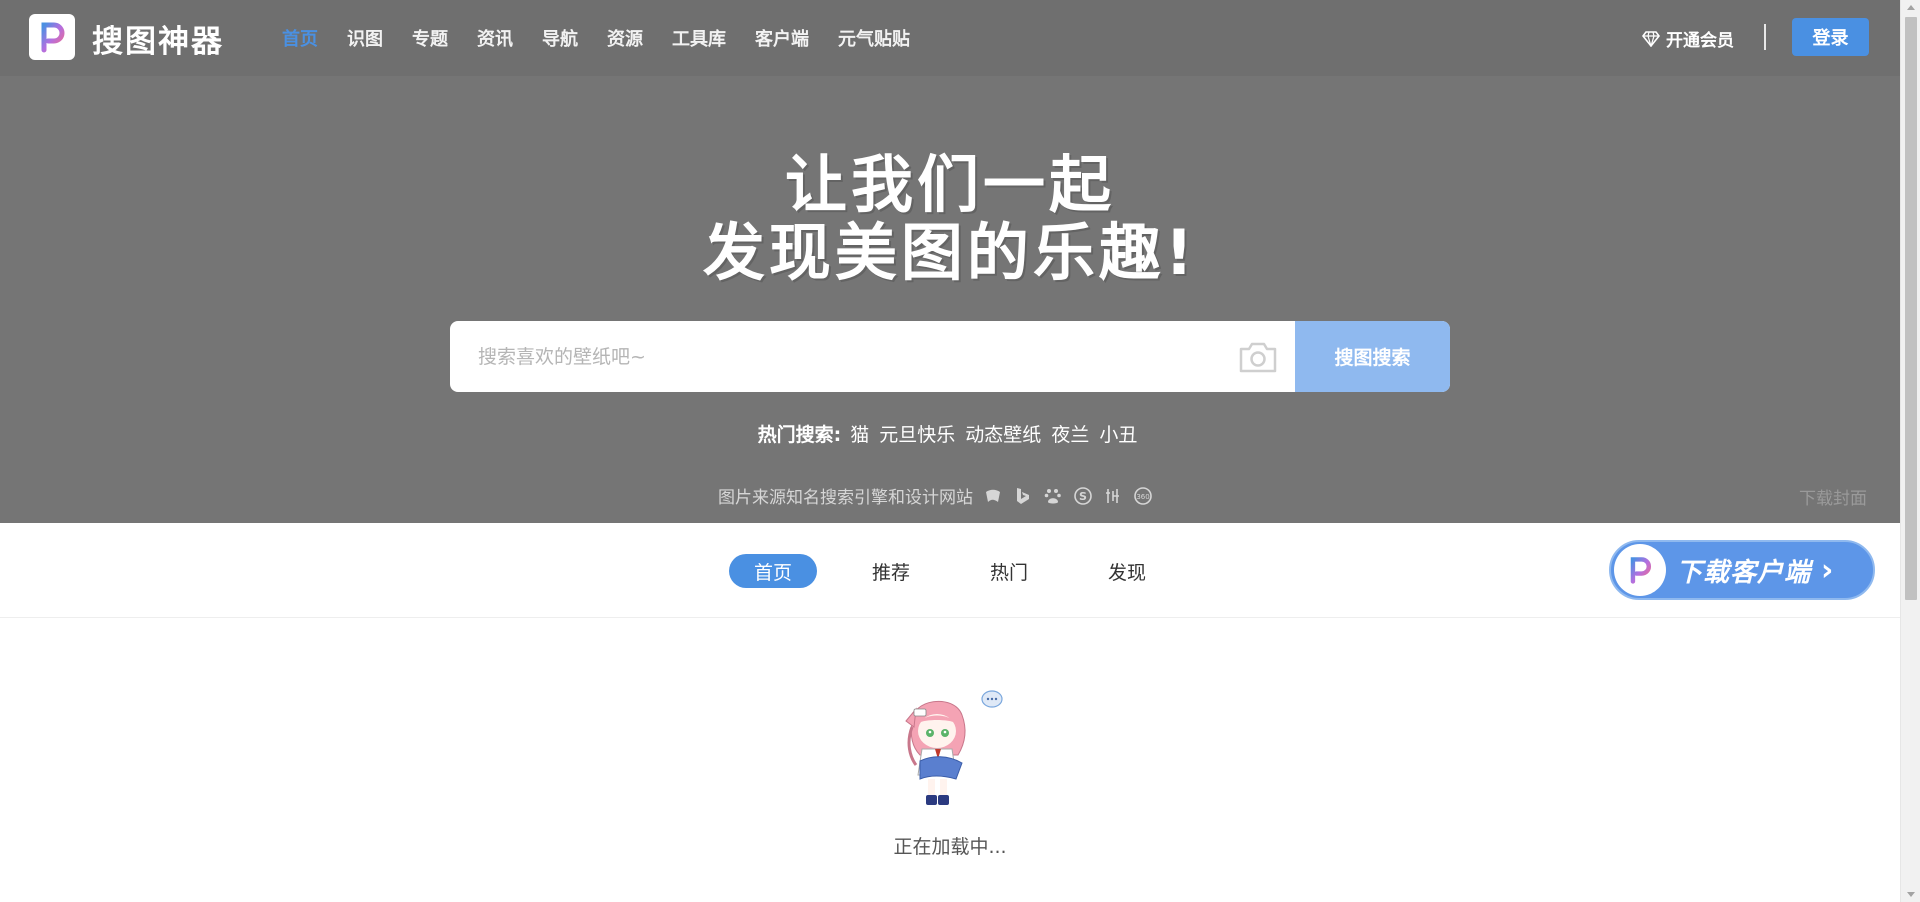 The height and width of the screenshot is (902, 1920). I want to click on client-logo, so click(1640, 570).